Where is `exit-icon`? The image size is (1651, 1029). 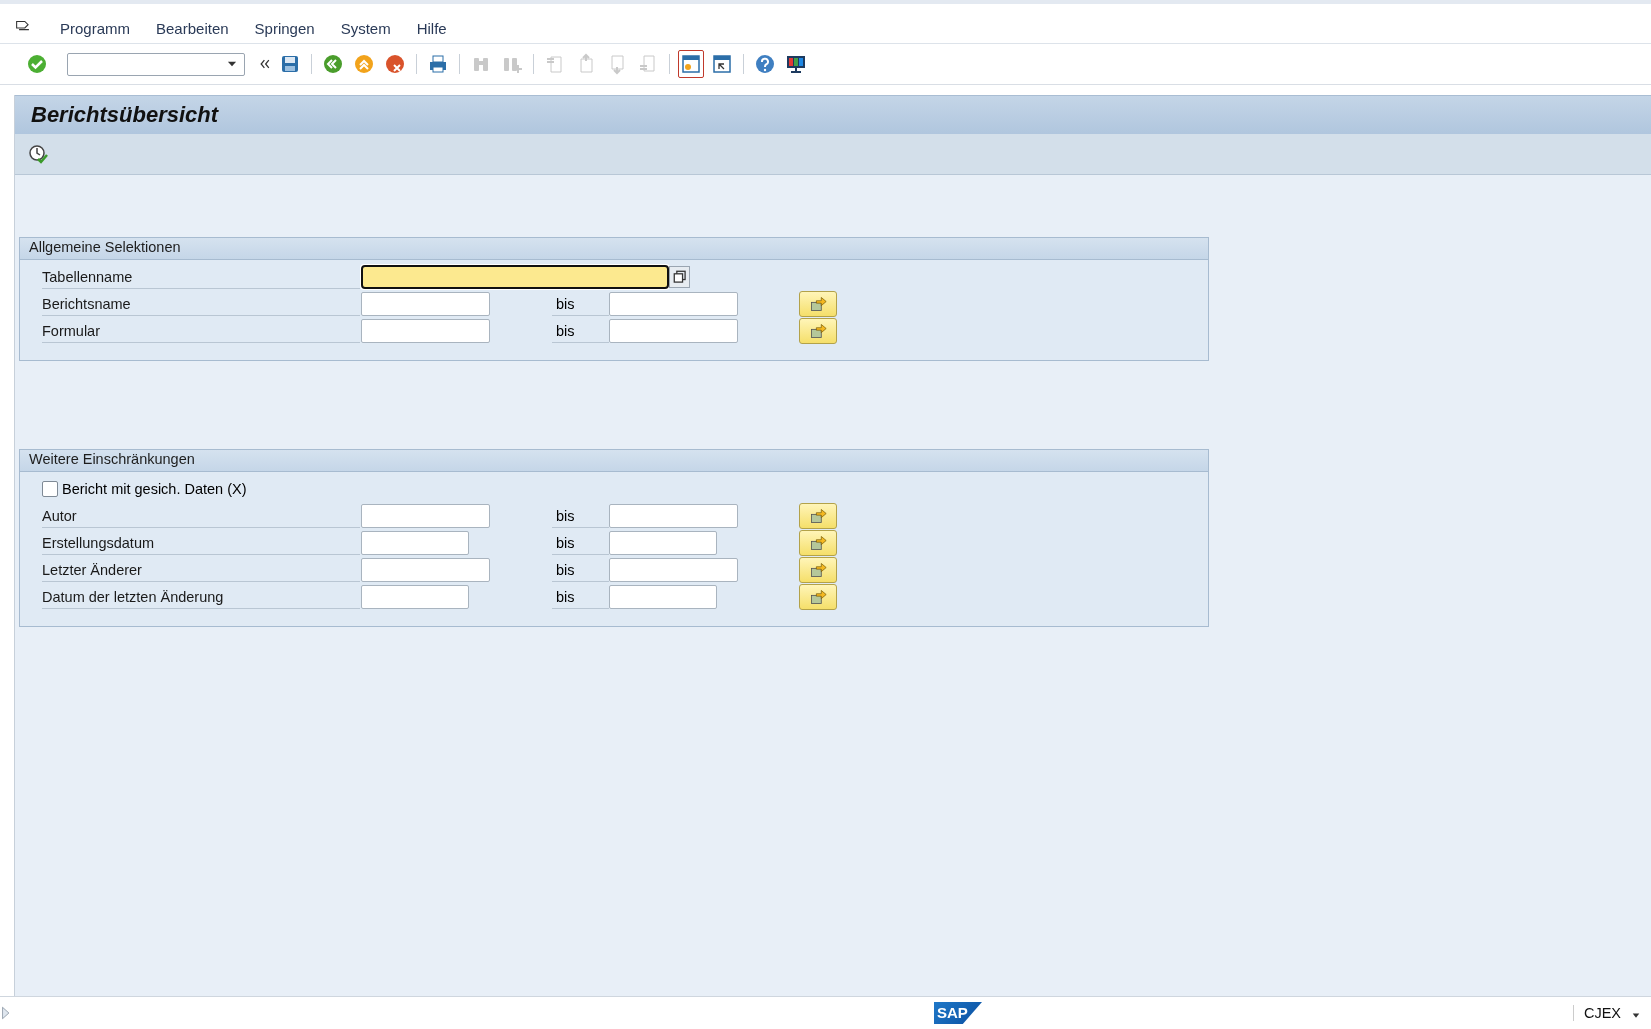
exit-icon is located at coordinates (364, 64).